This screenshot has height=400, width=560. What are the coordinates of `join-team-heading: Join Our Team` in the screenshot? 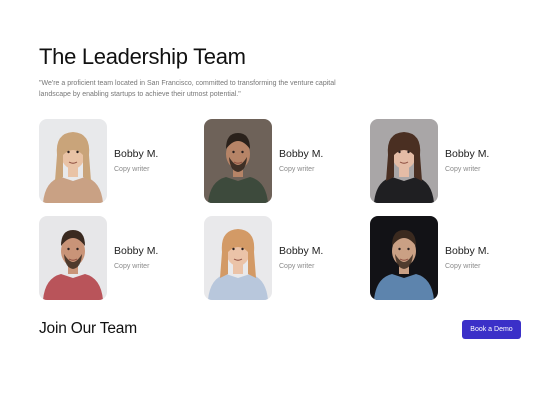 It's located at (88, 328).